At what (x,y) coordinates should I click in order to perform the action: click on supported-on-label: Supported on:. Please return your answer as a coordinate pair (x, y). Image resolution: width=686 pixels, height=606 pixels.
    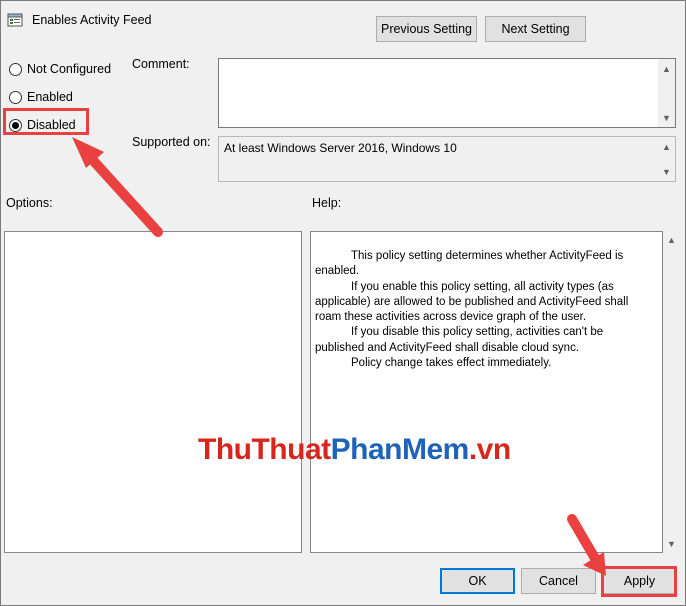
    Looking at the image, I should click on (171, 142).